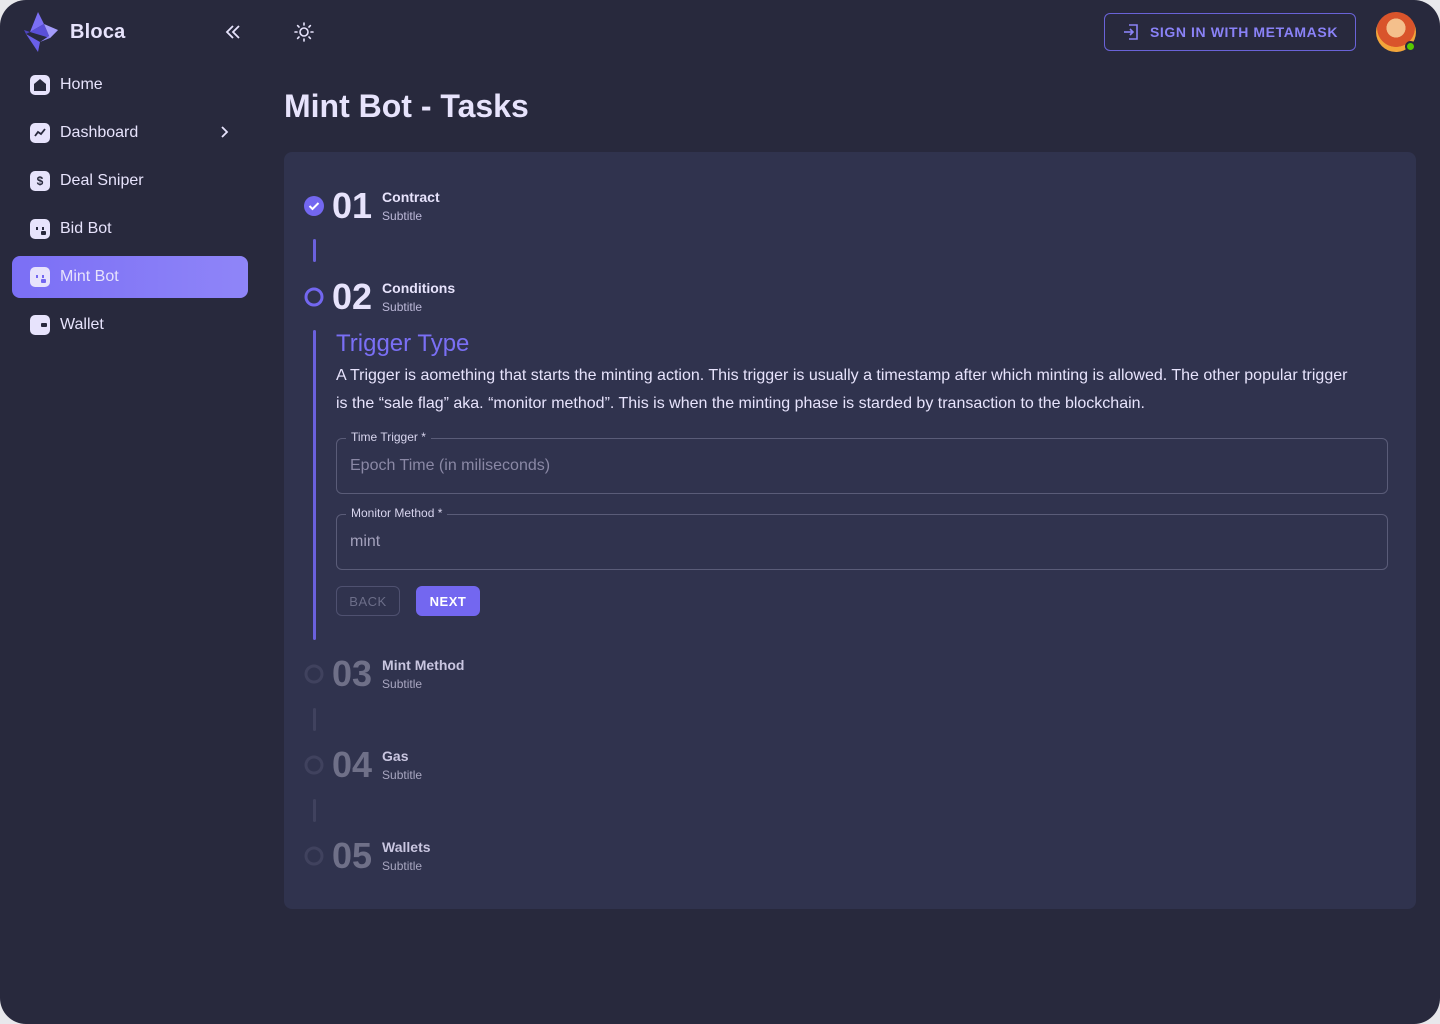 This screenshot has width=1440, height=1024. Describe the element at coordinates (352, 296) in the screenshot. I see `step-number: 02` at that location.